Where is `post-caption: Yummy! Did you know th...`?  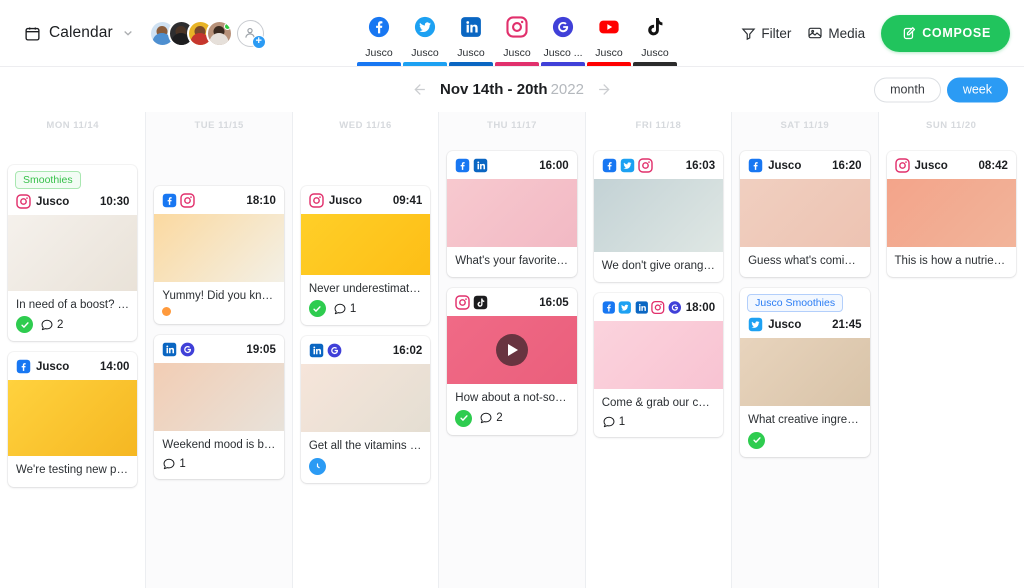 post-caption: Yummy! Did you know th... is located at coordinates (222, 296).